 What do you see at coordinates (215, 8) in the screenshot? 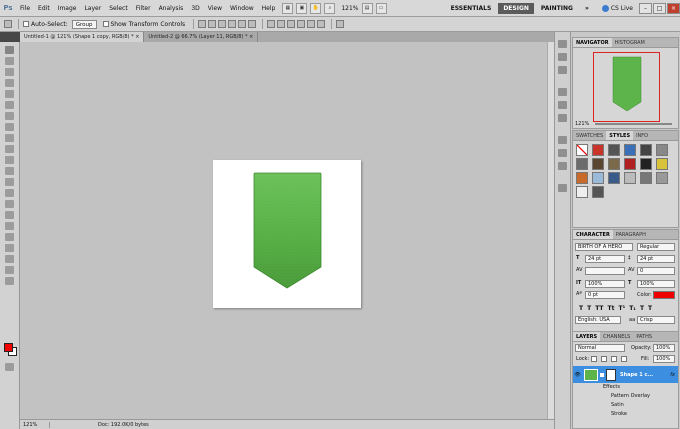
I see `menu-view: View` at bounding box center [215, 8].